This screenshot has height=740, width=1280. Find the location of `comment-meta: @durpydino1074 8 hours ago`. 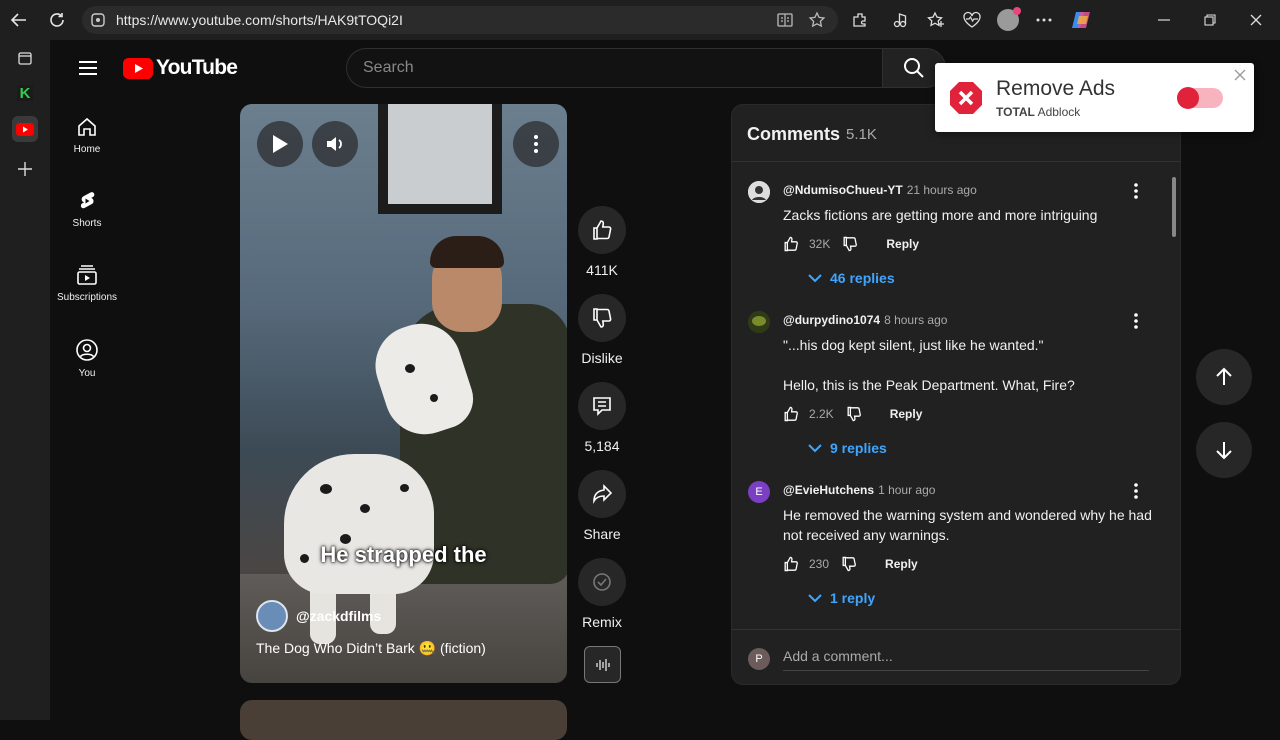

comment-meta: @durpydino1074 8 hours ago is located at coordinates (865, 320).